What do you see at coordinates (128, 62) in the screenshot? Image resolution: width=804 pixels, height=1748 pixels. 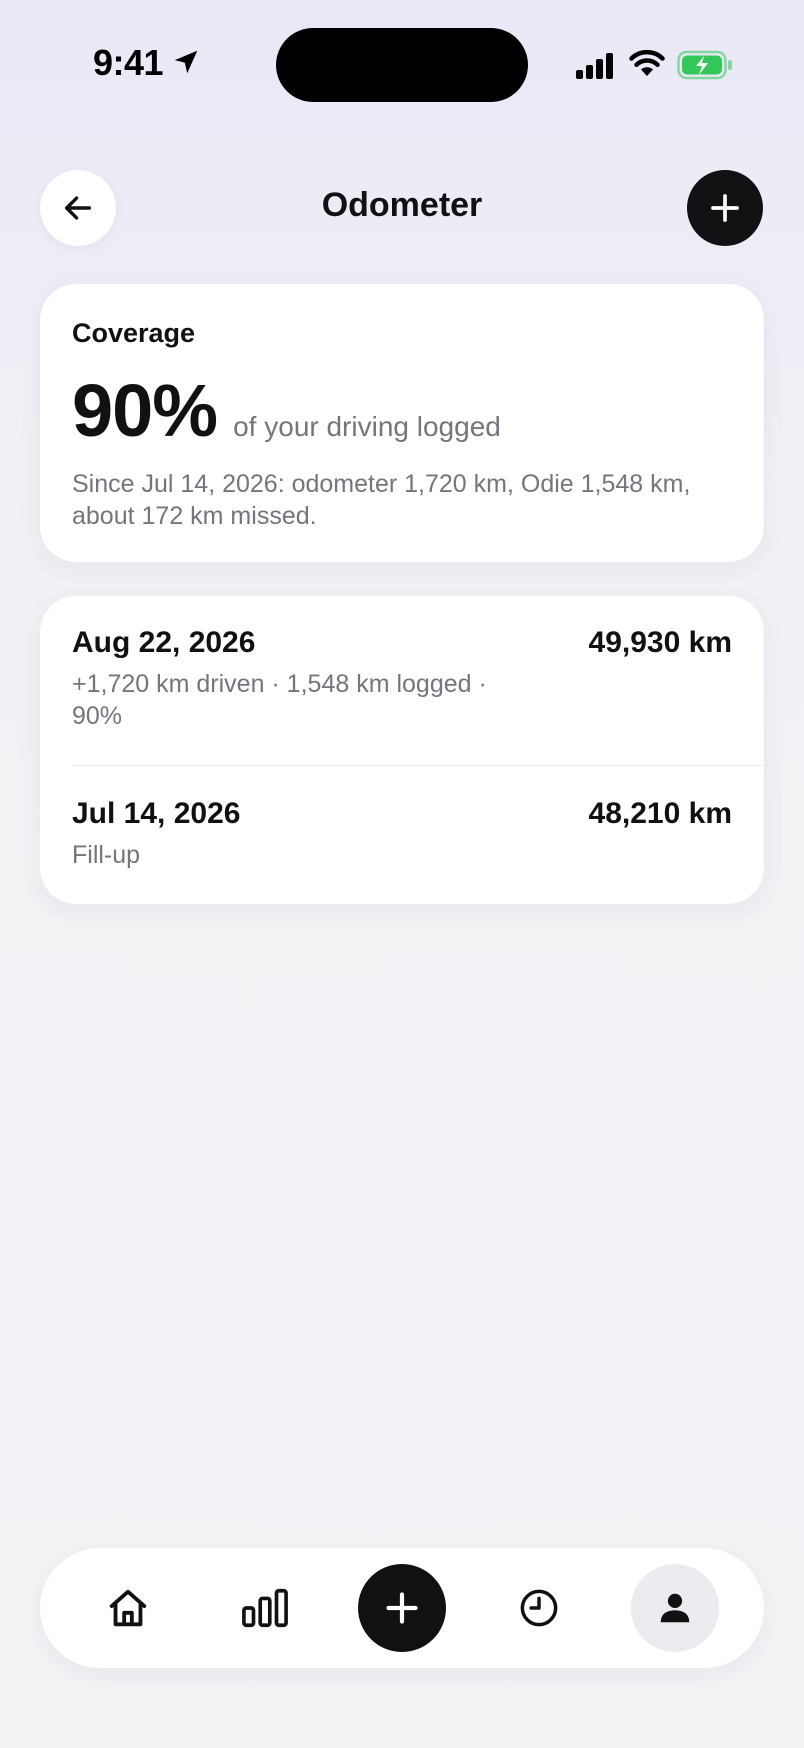 I see `status-time: 9:41` at bounding box center [128, 62].